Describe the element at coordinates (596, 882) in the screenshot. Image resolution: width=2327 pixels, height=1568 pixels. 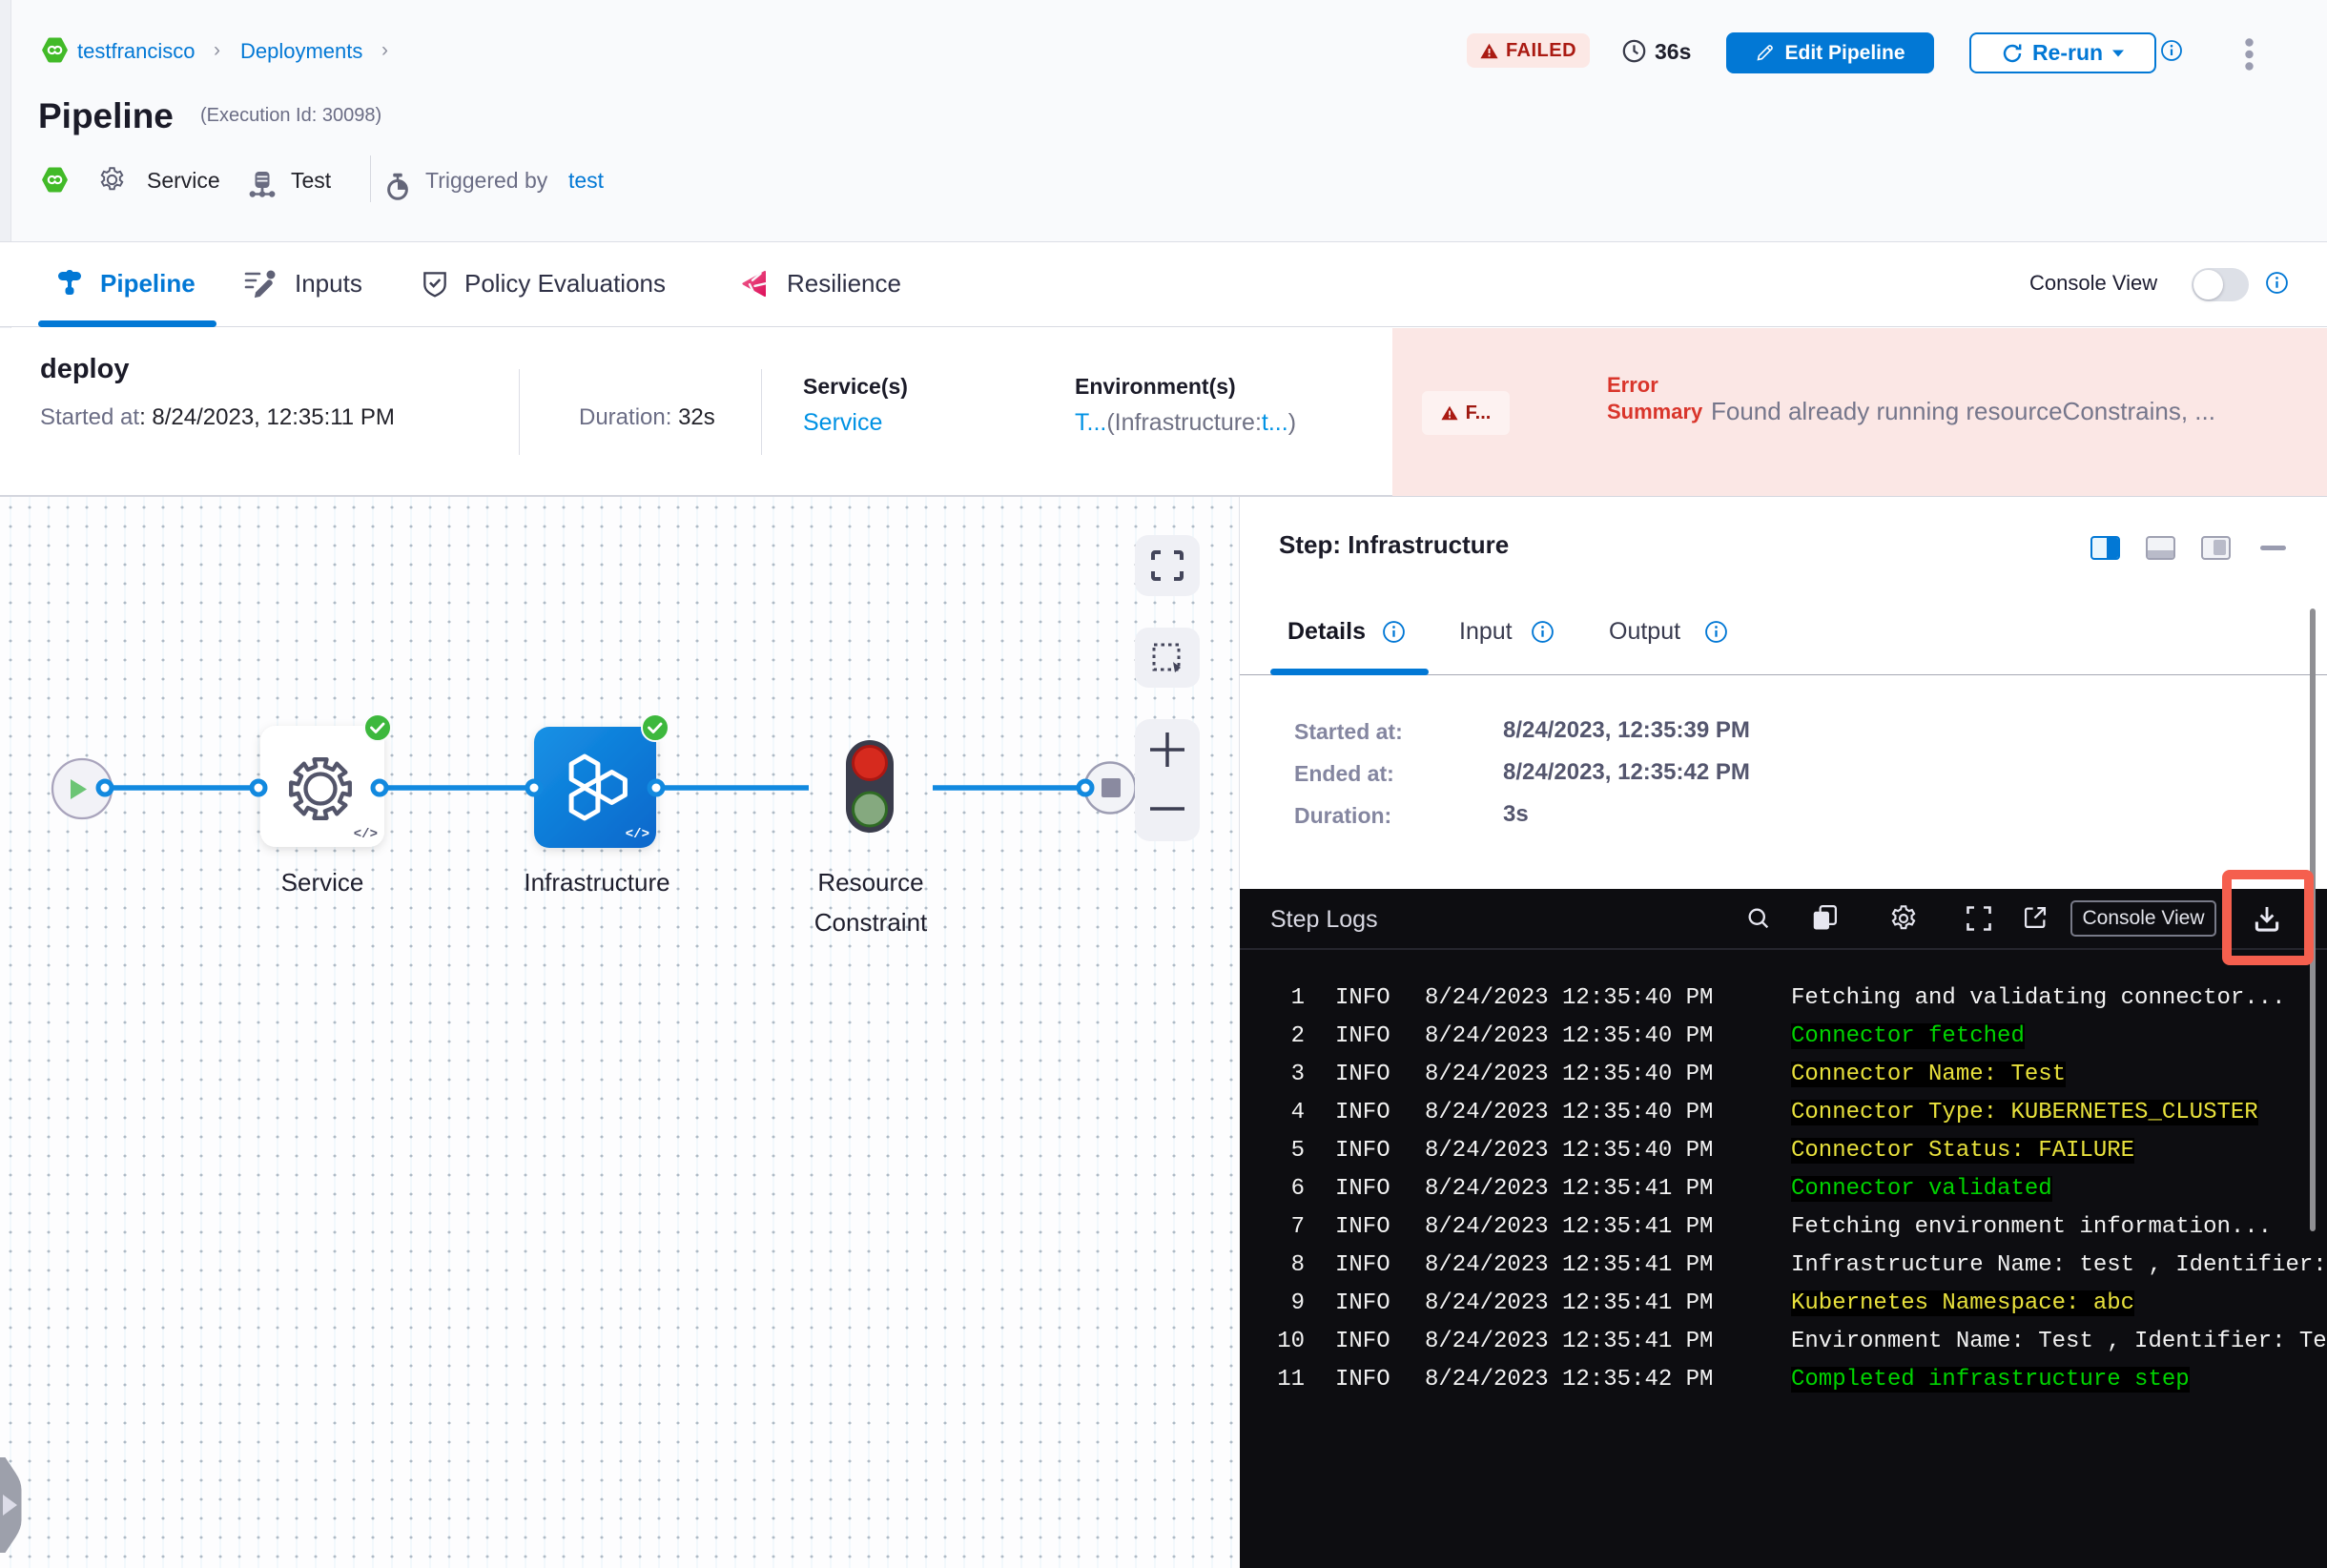
I see `svg-text: Infrastructure` at that location.